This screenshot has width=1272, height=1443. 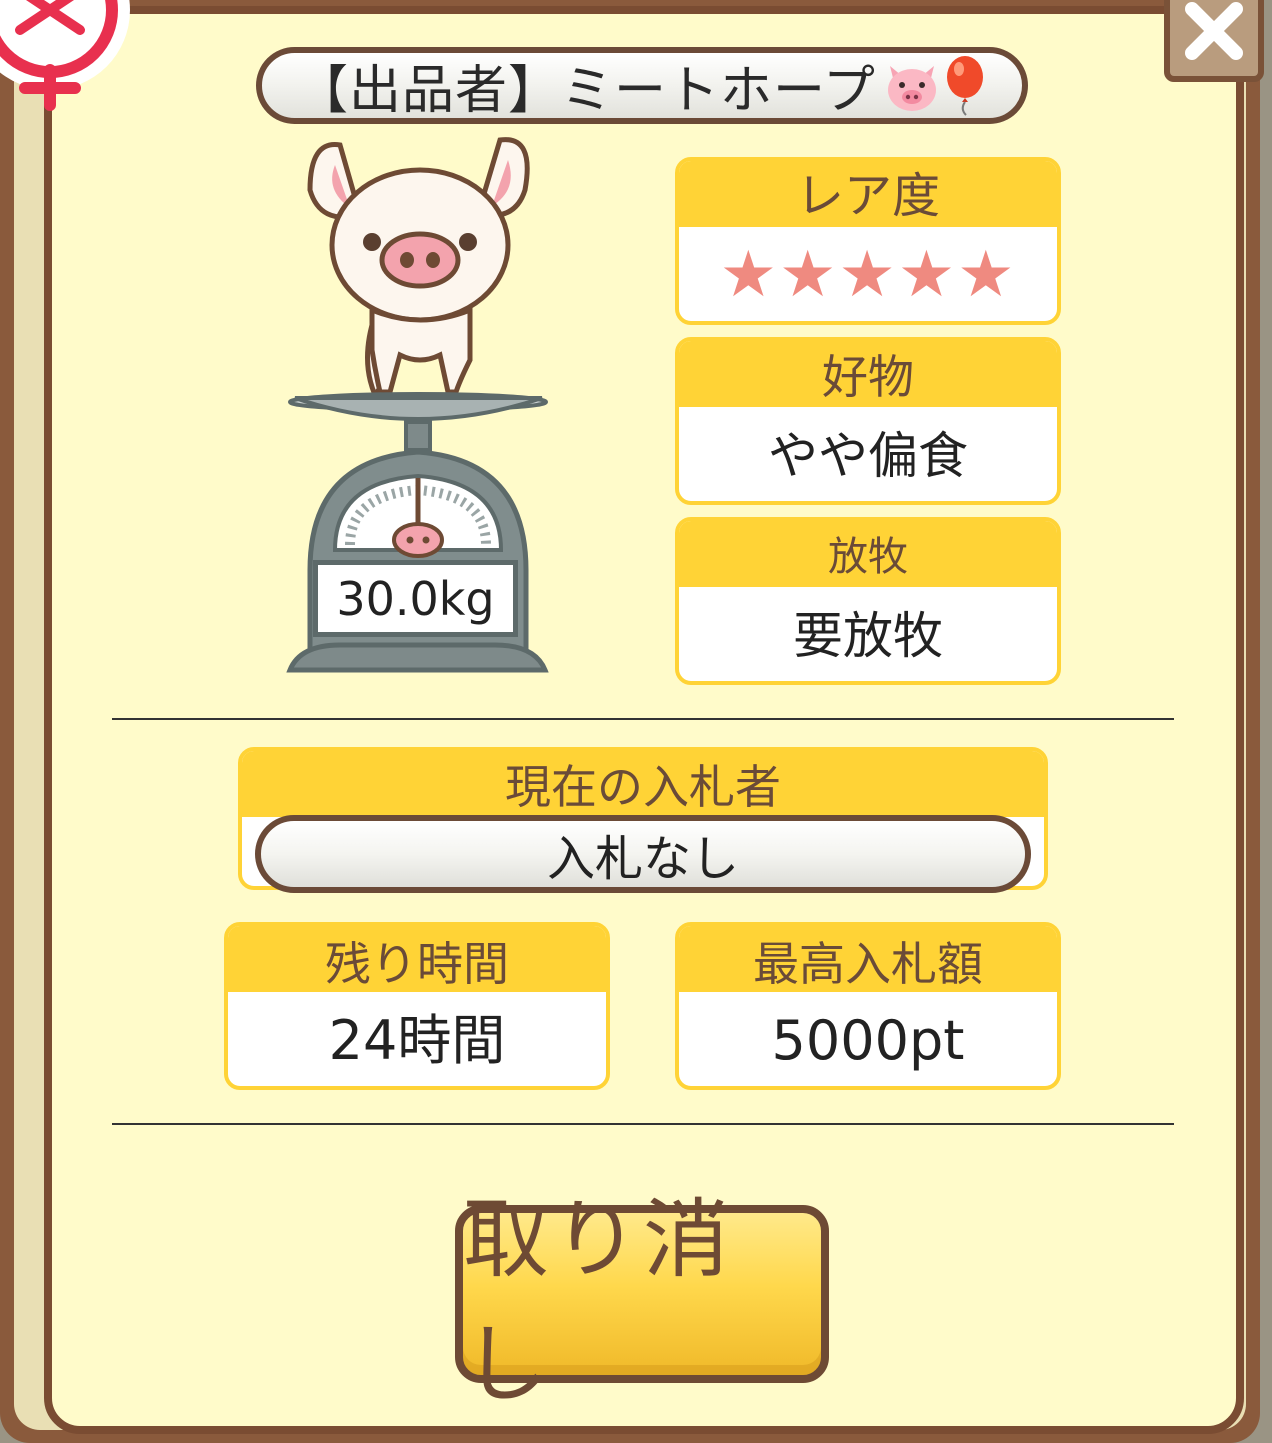 I want to click on grazing-value: 要放牧, so click(x=868, y=636).